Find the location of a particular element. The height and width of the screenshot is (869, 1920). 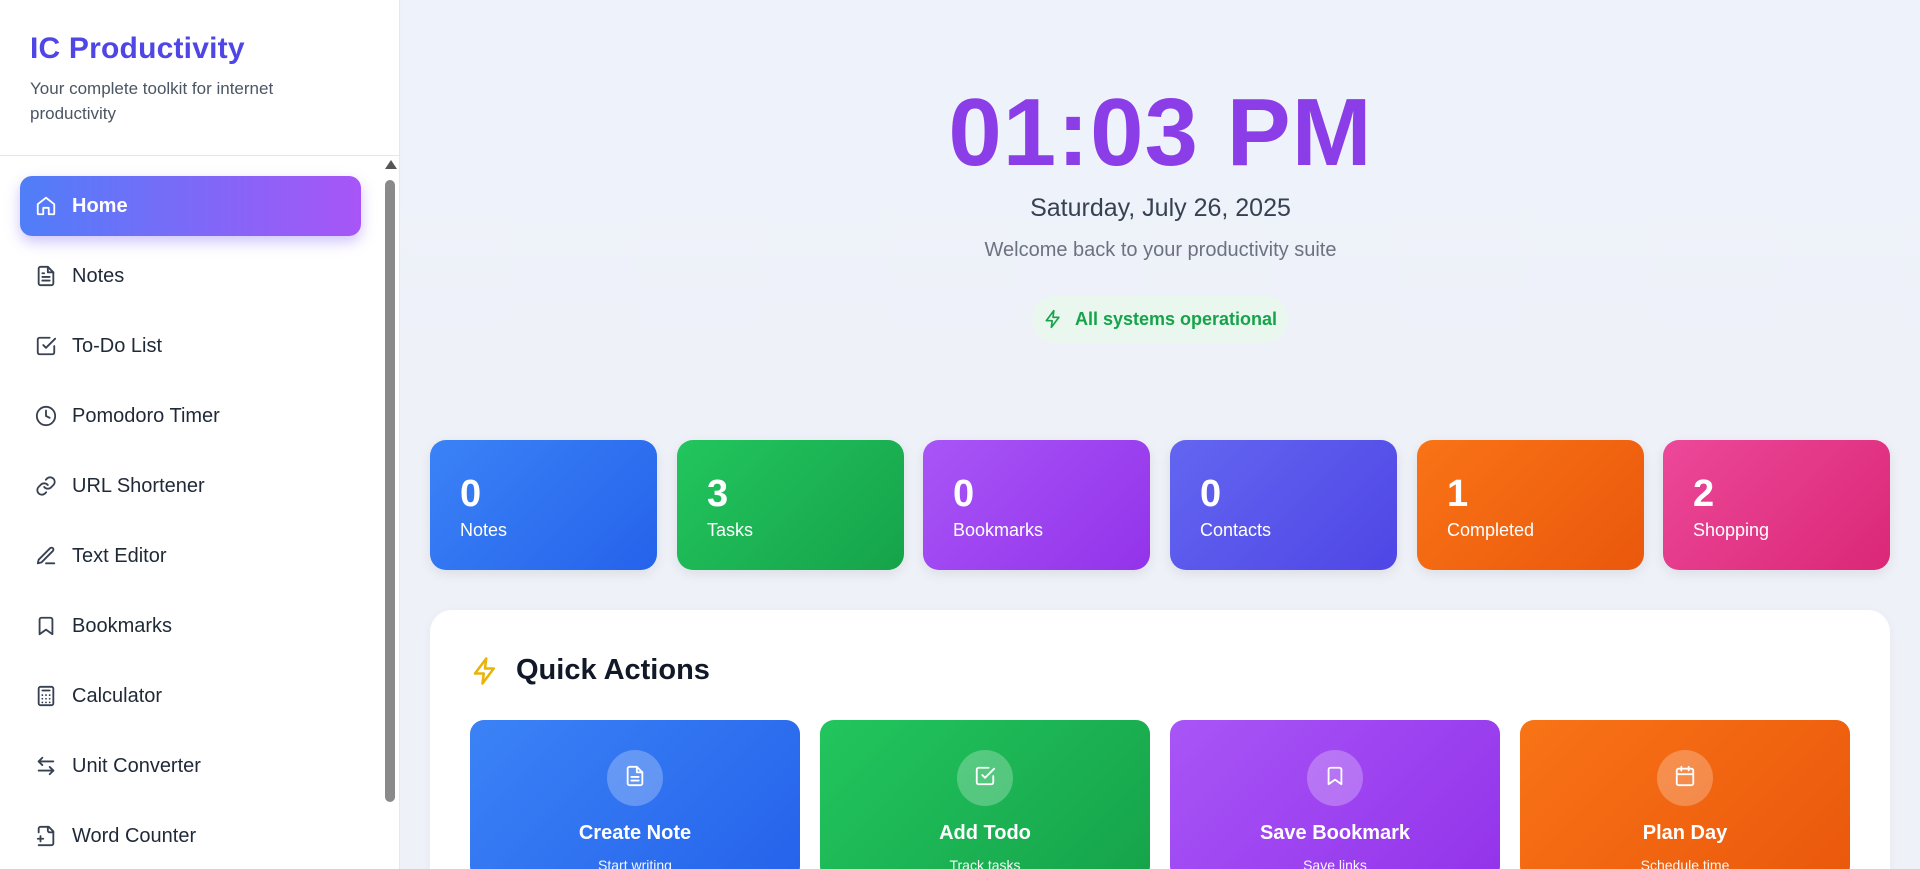

create-note-button: Create Note Start writing is located at coordinates (635, 794).